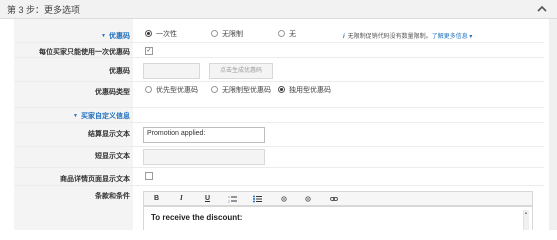  Describe the element at coordinates (181, 198) in the screenshot. I see `italic-button: I` at that location.